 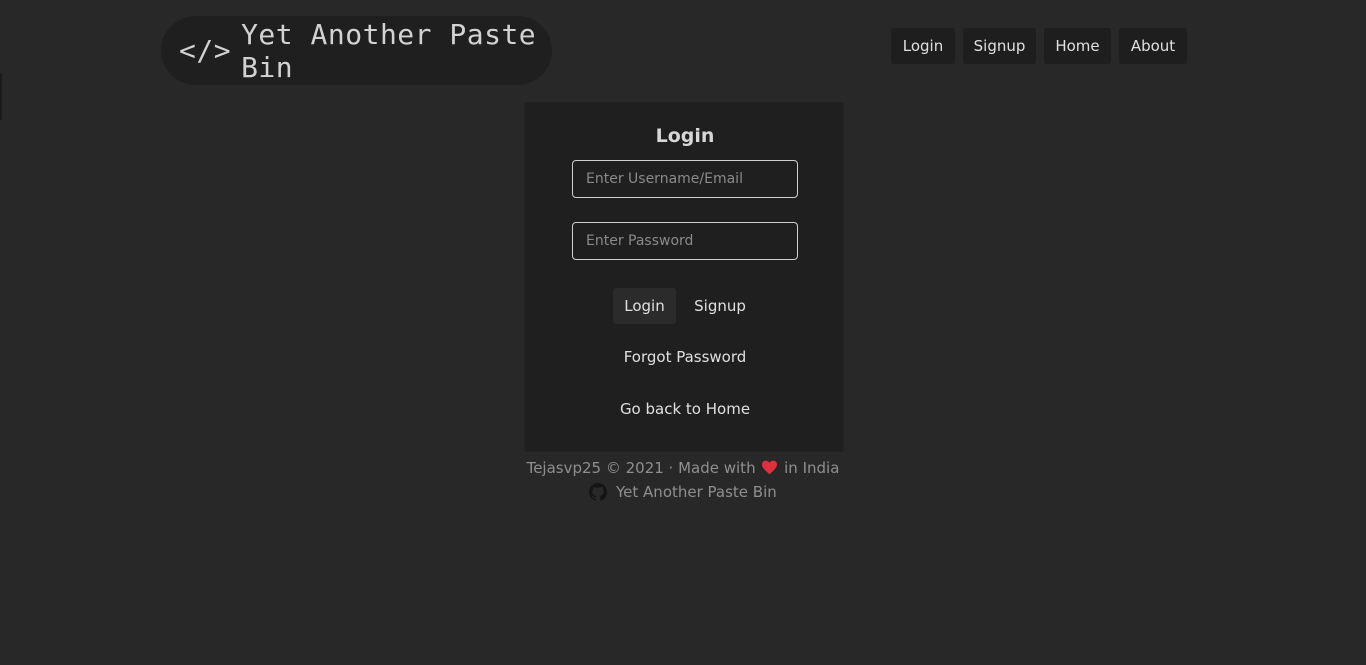 I want to click on login-title: Login, so click(x=685, y=136).